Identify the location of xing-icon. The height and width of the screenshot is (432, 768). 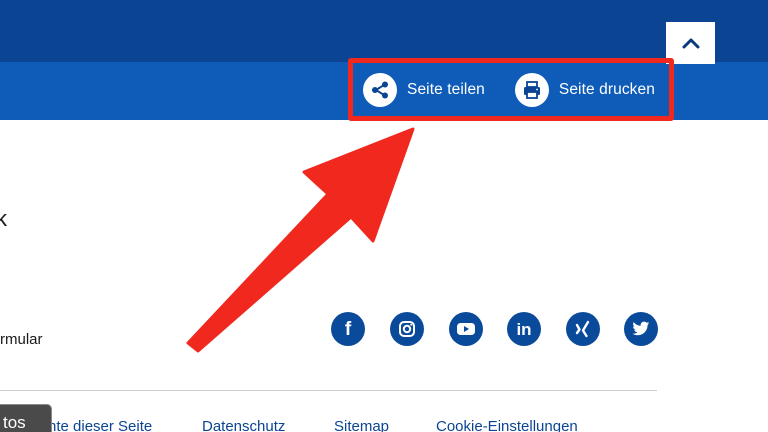
(582, 329).